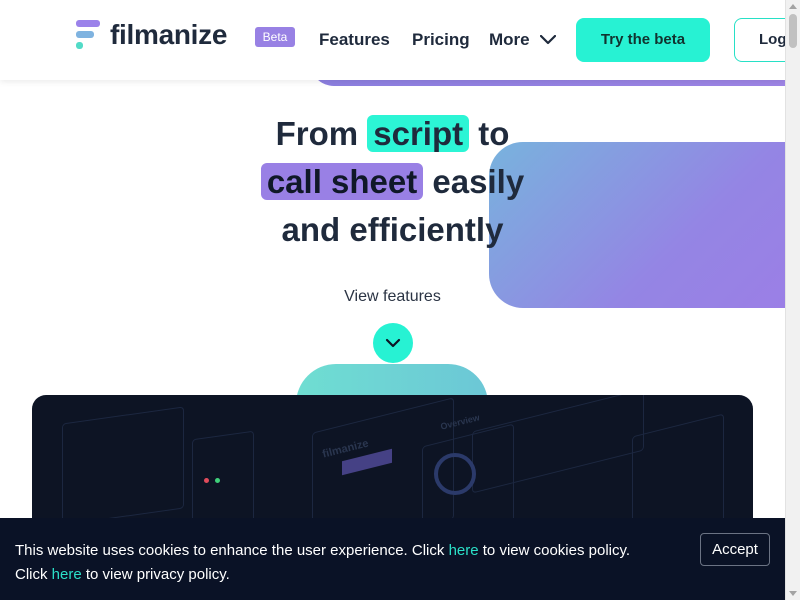  What do you see at coordinates (735, 549) in the screenshot?
I see `accept-cookies-button: Accept` at bounding box center [735, 549].